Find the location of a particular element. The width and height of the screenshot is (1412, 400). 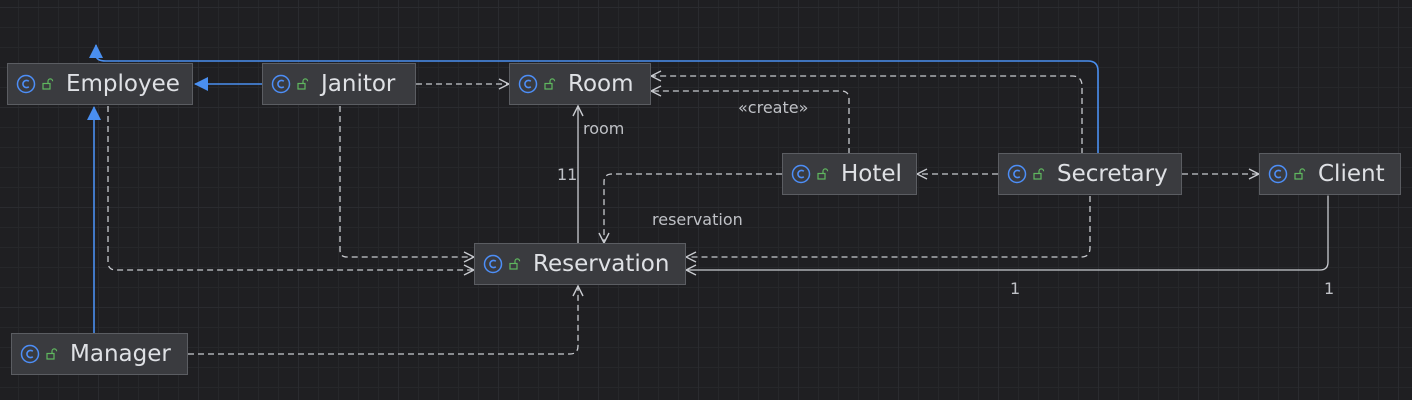

class-name: Client is located at coordinates (1351, 174).